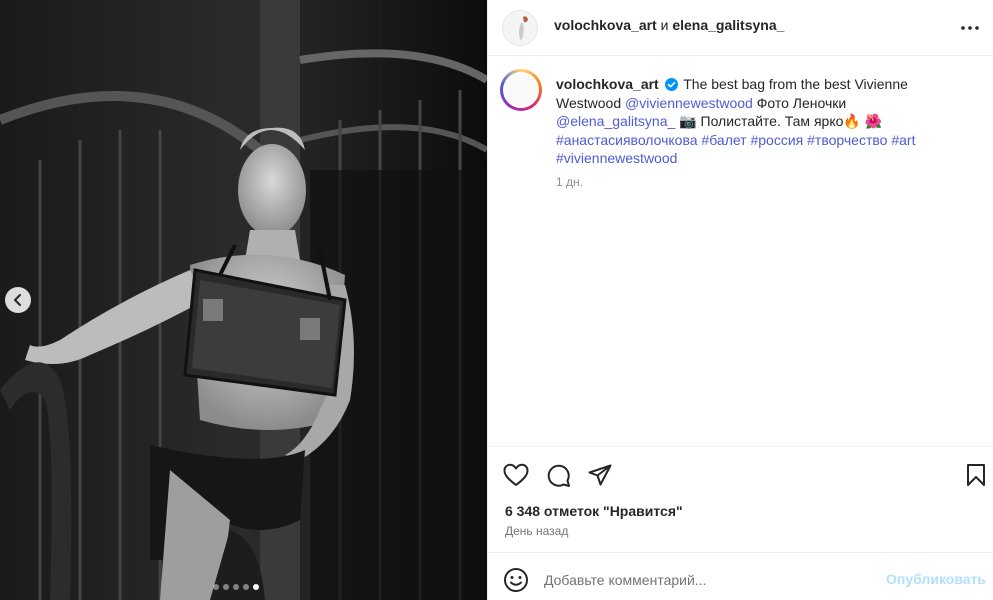 Image resolution: width=993 pixels, height=600 pixels. Describe the element at coordinates (852, 121) in the screenshot. I see `fire-emoji: 🔥` at that location.